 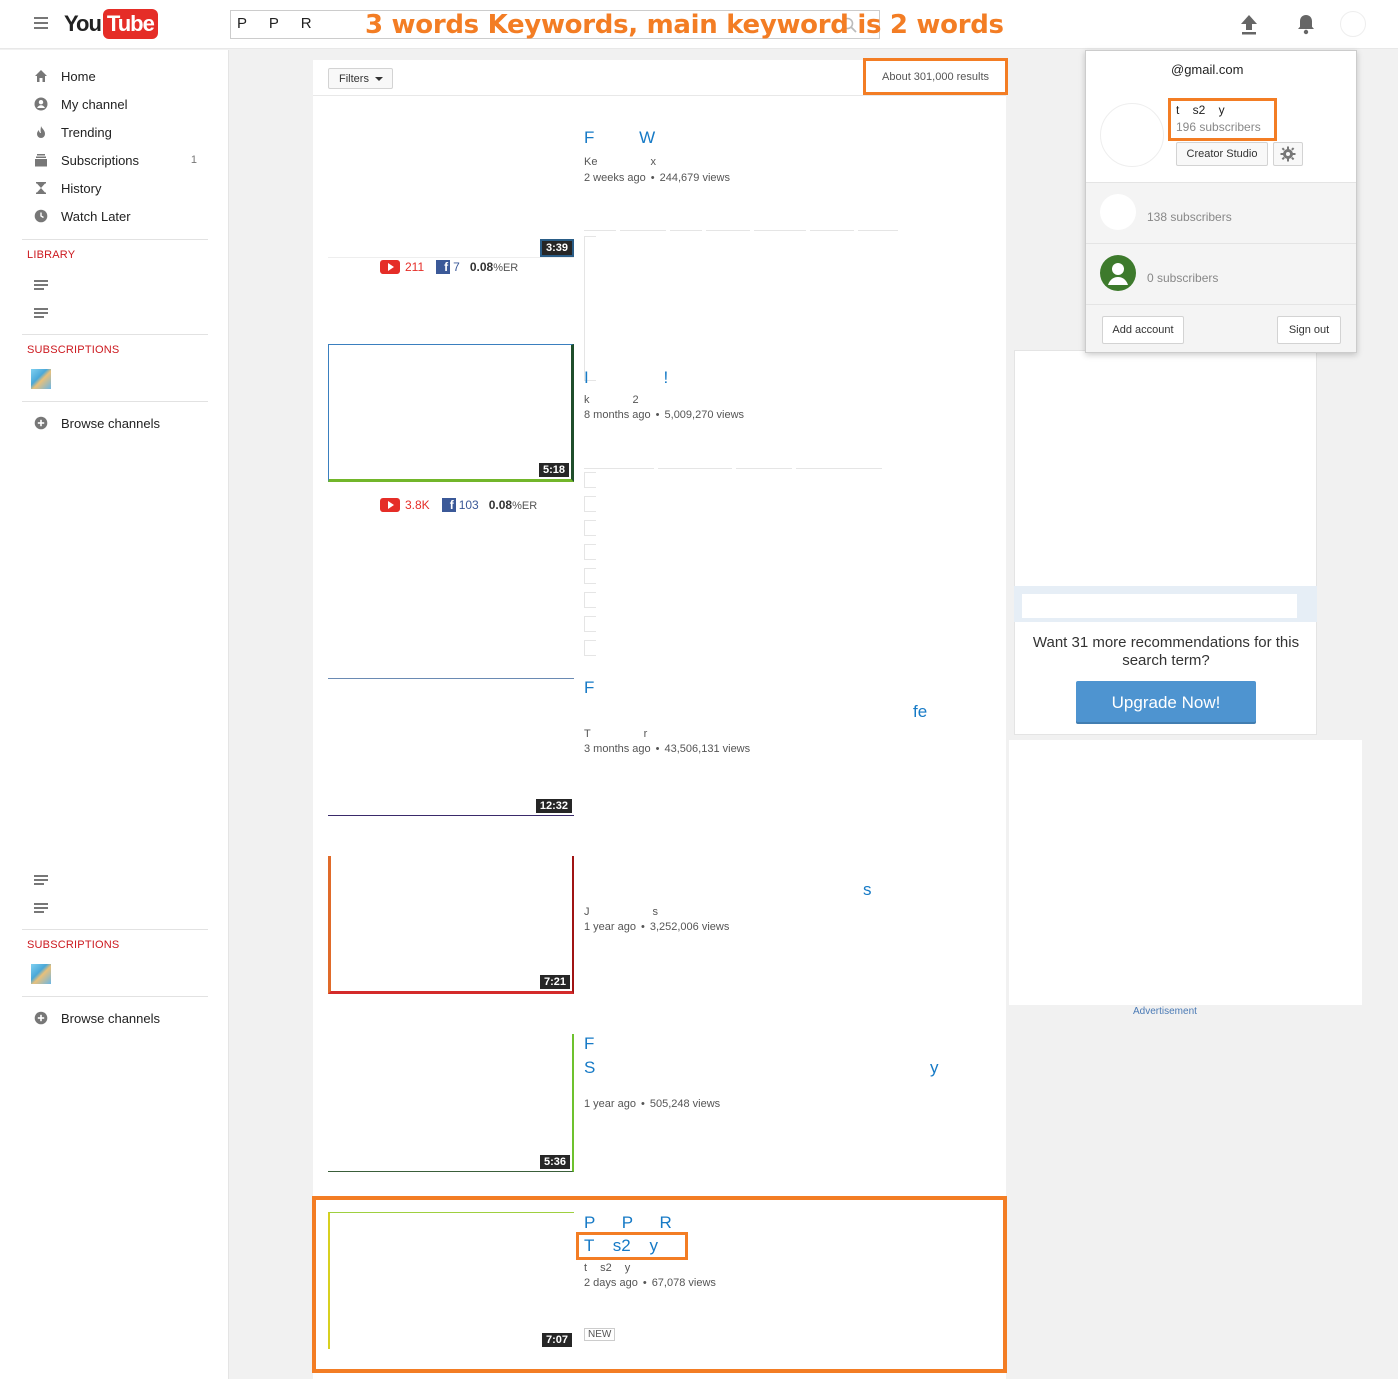 I want to click on video-age: 2 weeks ago, so click(x=615, y=178).